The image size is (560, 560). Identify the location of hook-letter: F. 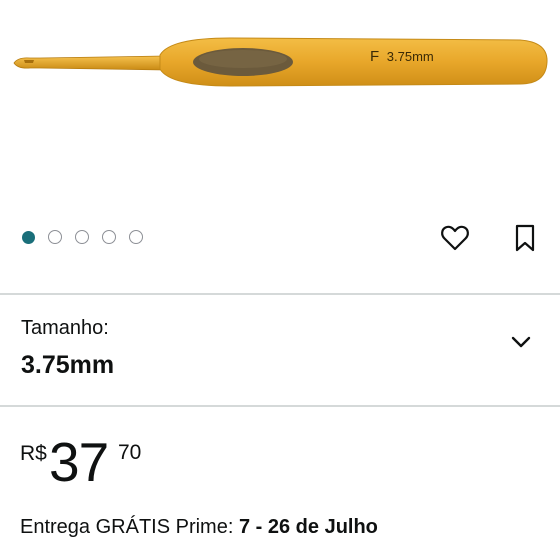
(375, 56).